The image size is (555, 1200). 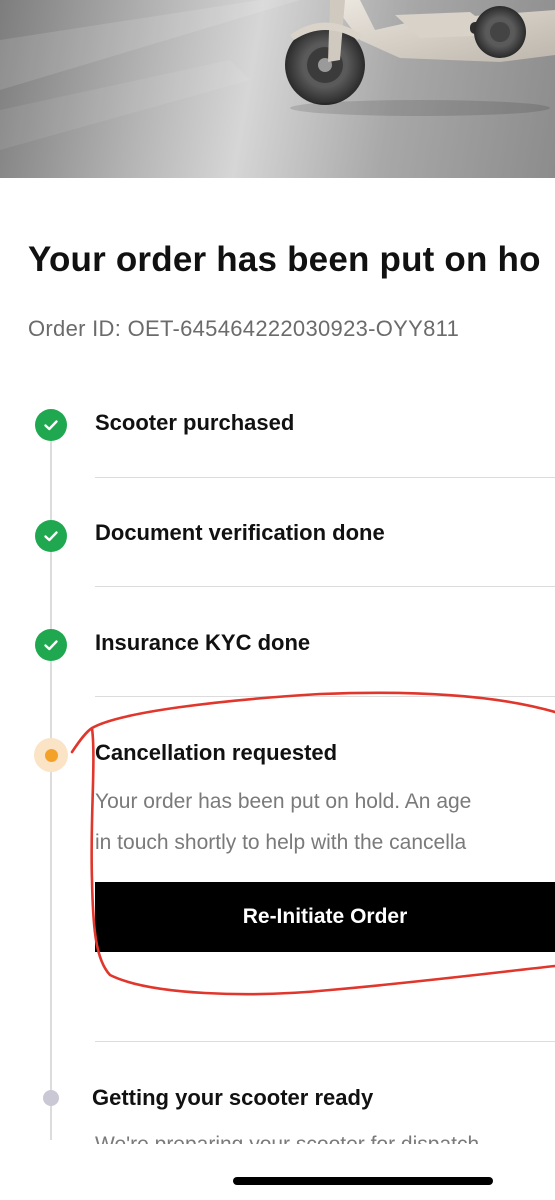 I want to click on step-document-verification-label: Document verification done, so click(x=240, y=532).